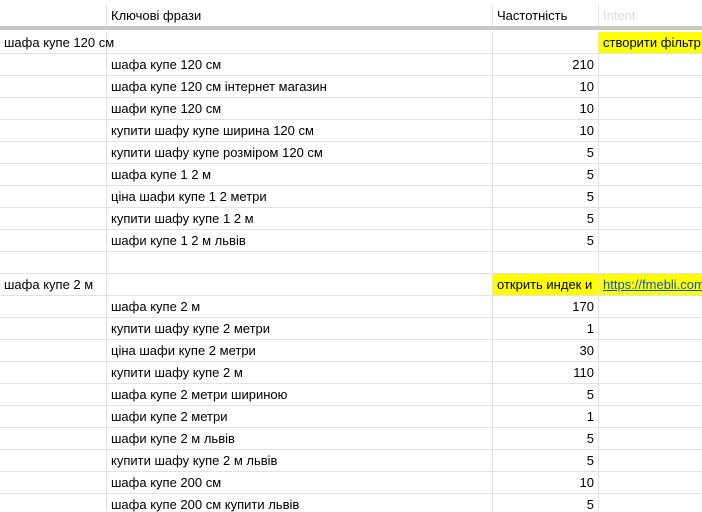 The image size is (702, 512). Describe the element at coordinates (53, 16) in the screenshot. I see `header-cell-a` at that location.